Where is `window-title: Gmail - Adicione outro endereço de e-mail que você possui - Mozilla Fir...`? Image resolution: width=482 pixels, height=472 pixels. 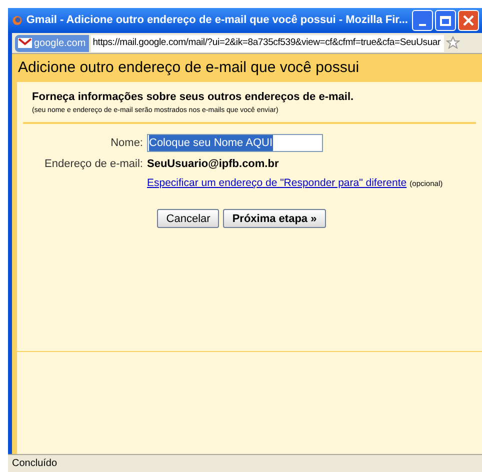 window-title: Gmail - Adicione outro endereço de e-mail que você possui - Mozilla Fir... is located at coordinates (217, 20).